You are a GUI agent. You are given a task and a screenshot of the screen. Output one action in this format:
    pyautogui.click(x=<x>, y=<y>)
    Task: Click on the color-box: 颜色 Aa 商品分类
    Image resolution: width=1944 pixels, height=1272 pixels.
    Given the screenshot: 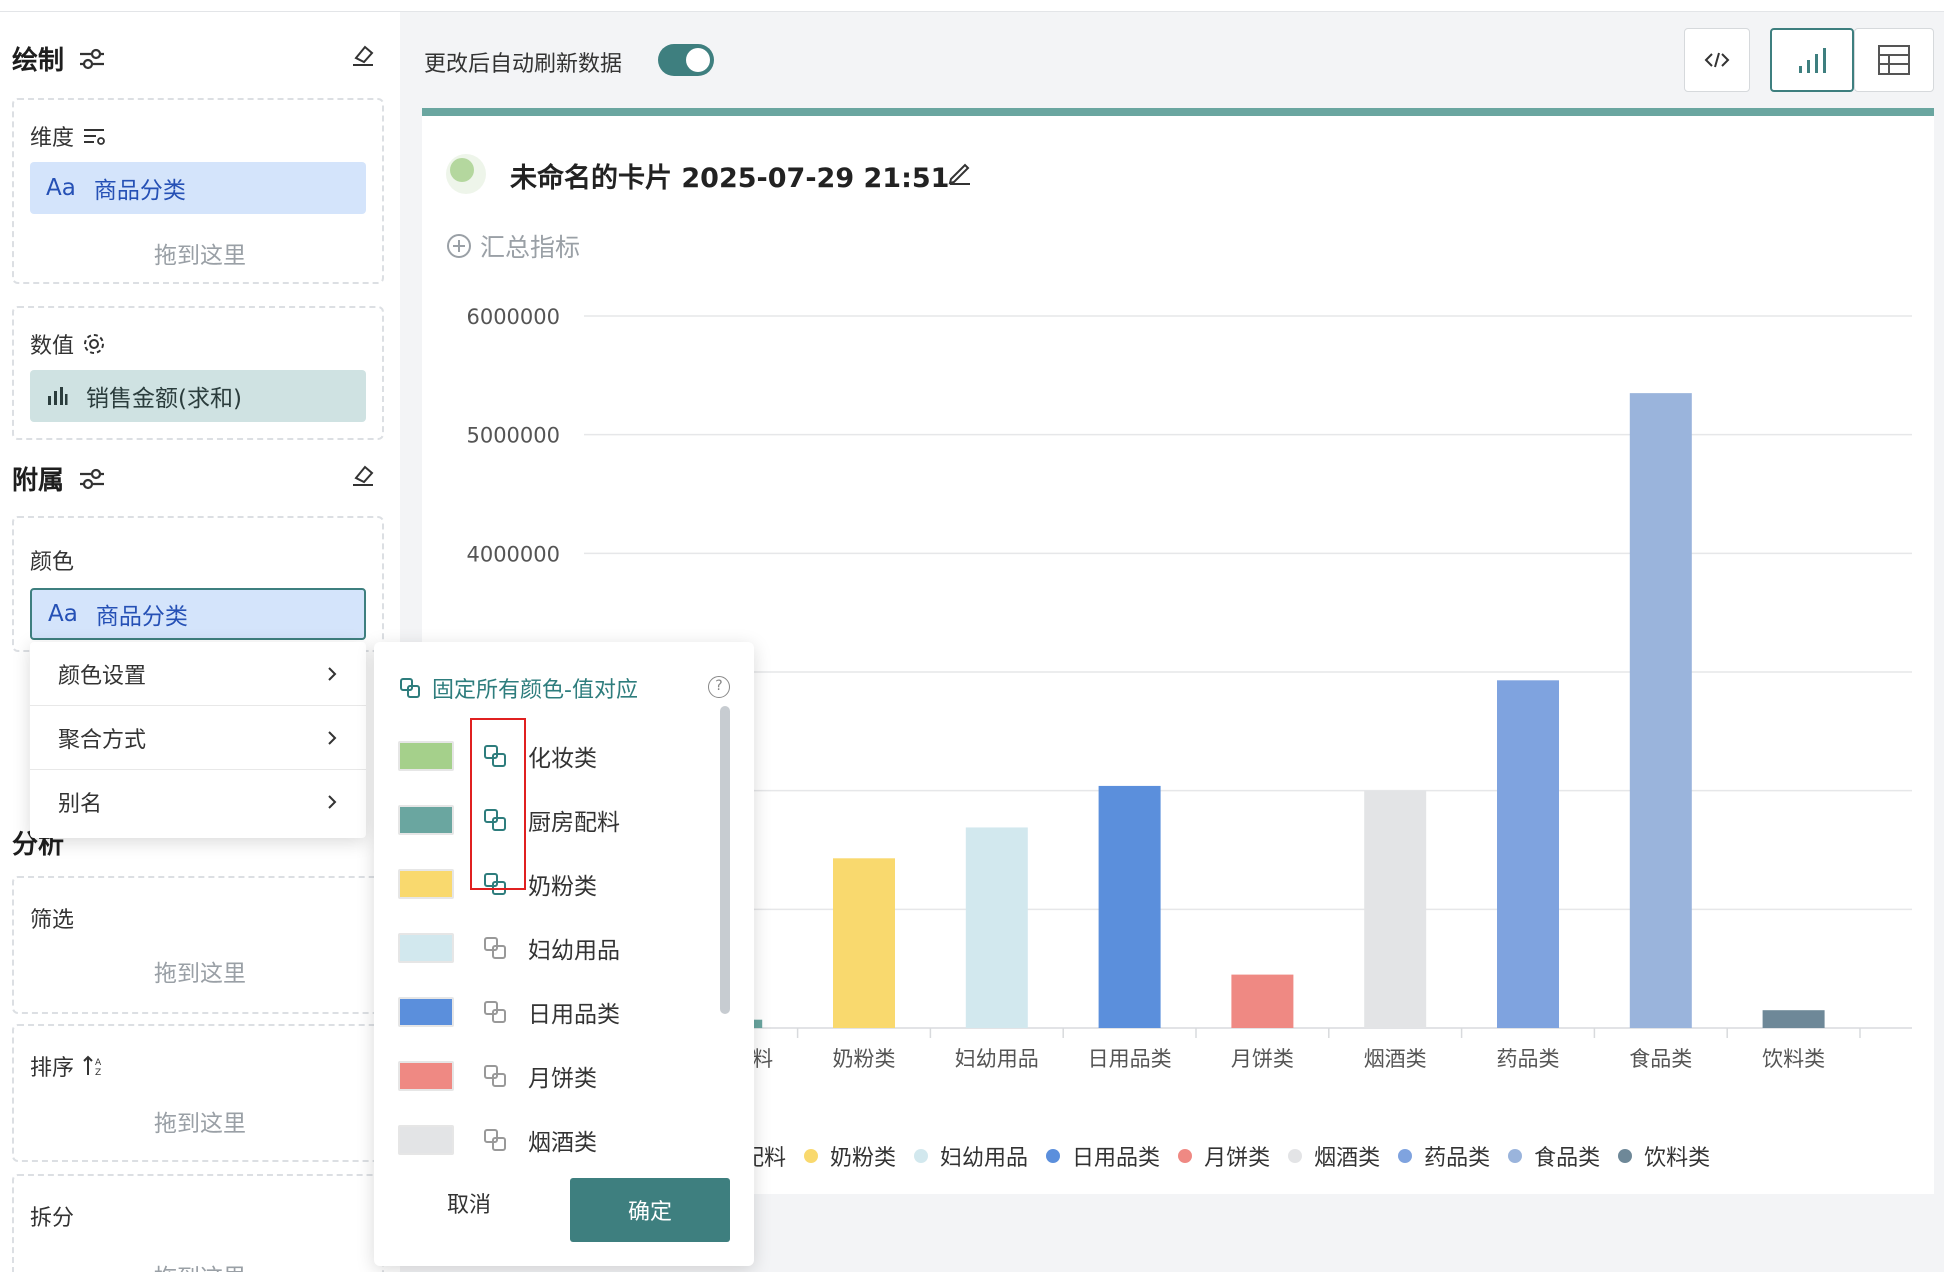 What is the action you would take?
    pyautogui.click(x=198, y=584)
    